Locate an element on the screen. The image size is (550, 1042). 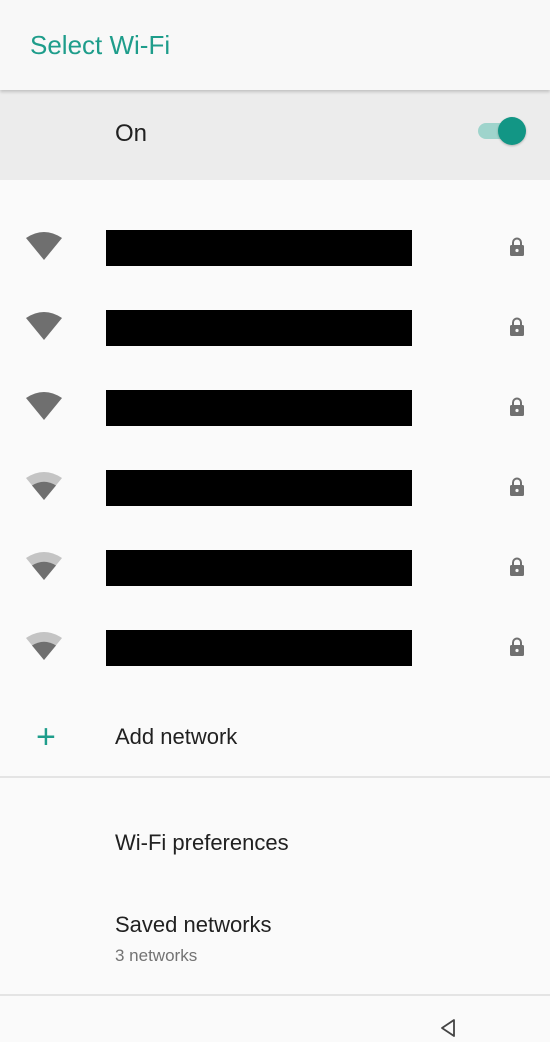
wifi-switch-label: On is located at coordinates (131, 133).